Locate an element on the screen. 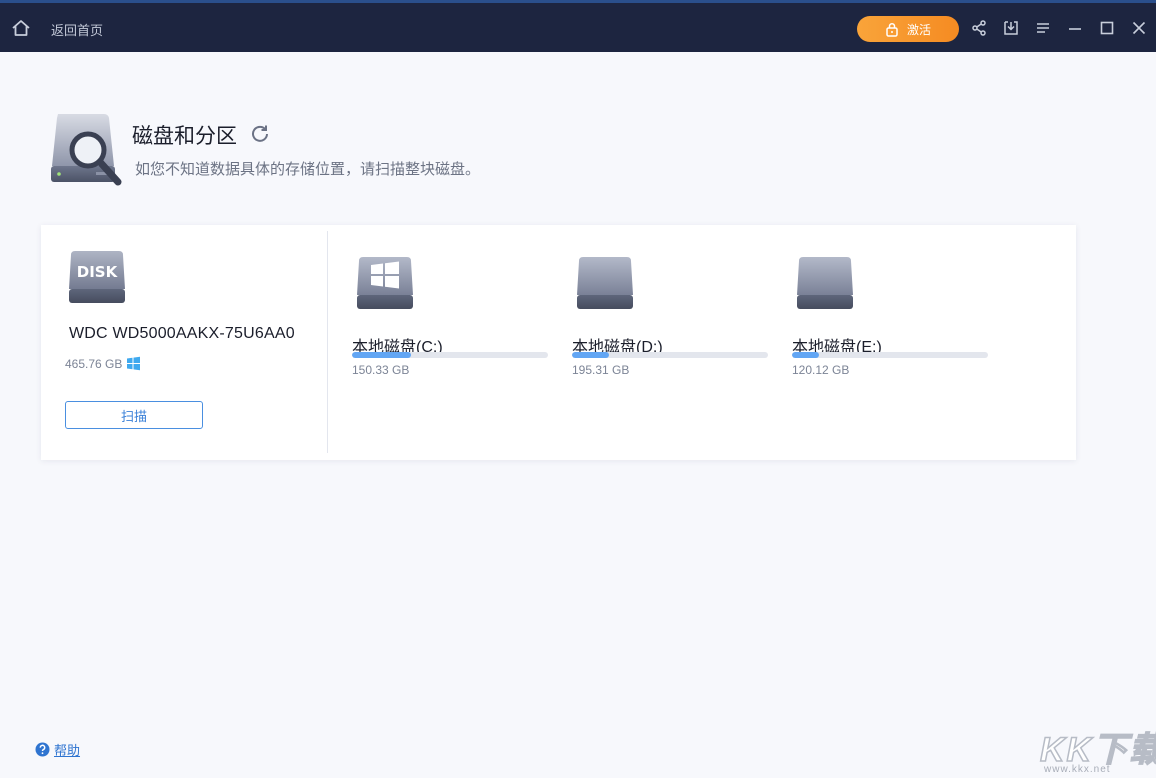  help-icon is located at coordinates (42, 749).